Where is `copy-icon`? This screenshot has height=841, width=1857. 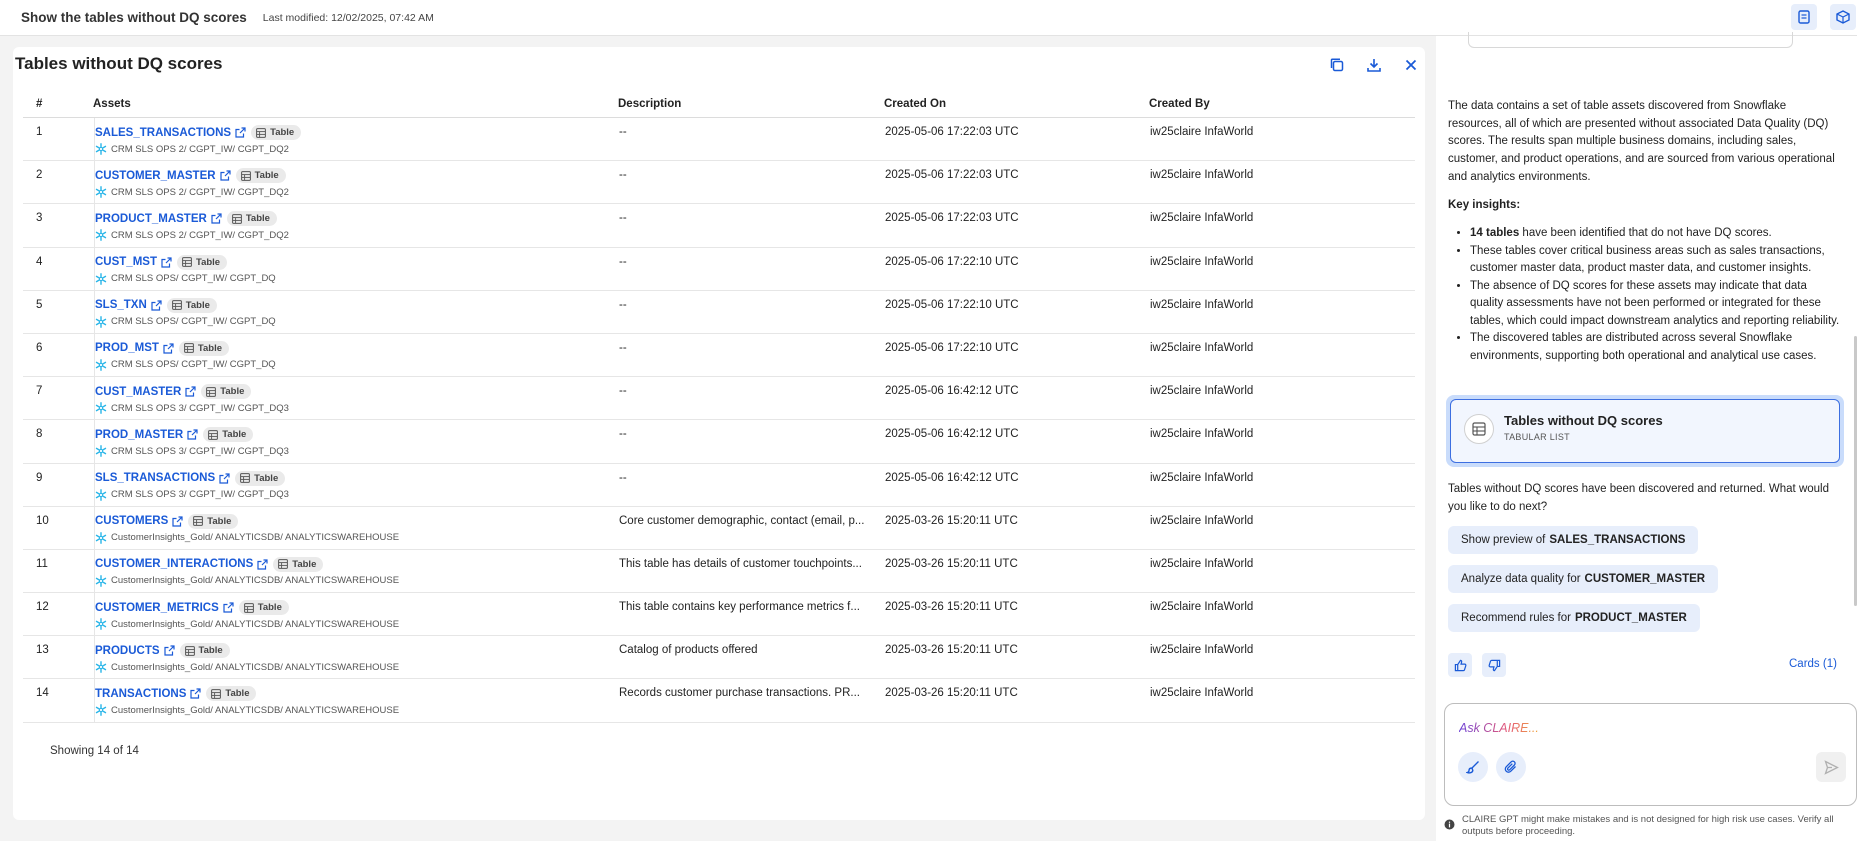
copy-icon is located at coordinates (1337, 65).